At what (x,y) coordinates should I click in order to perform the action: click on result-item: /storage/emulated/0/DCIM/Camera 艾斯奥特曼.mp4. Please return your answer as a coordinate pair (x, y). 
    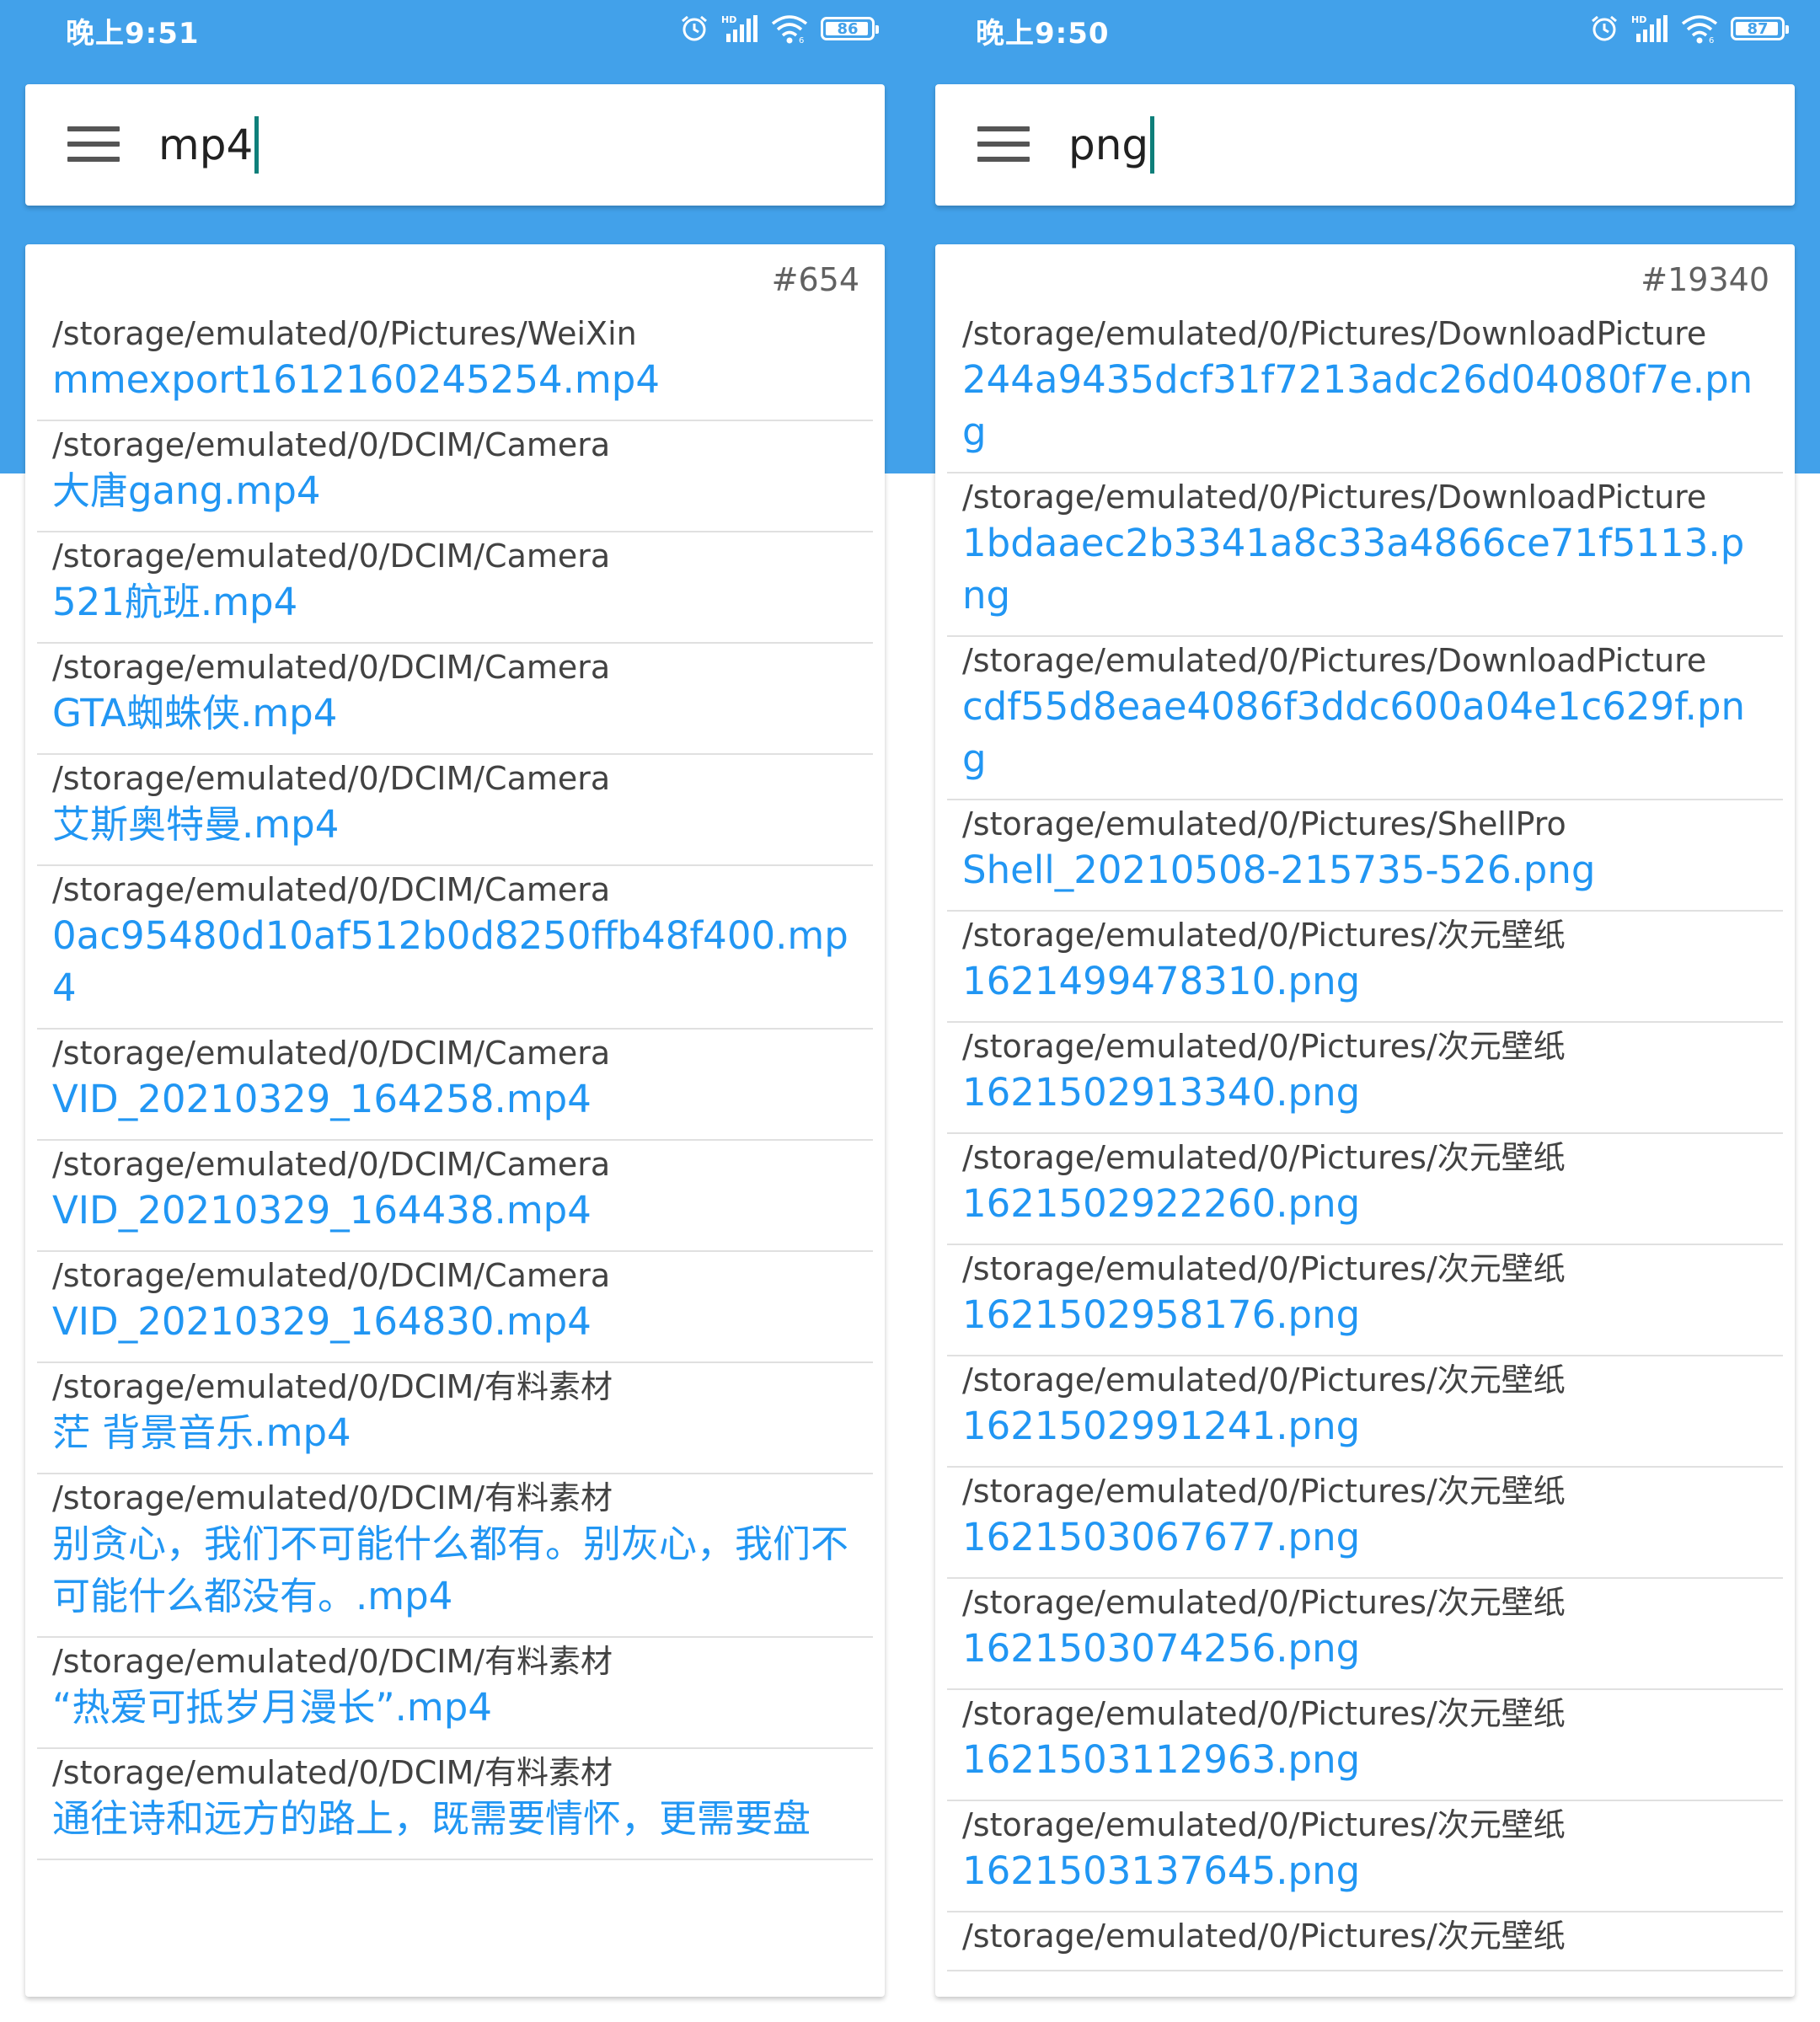
    Looking at the image, I should click on (455, 810).